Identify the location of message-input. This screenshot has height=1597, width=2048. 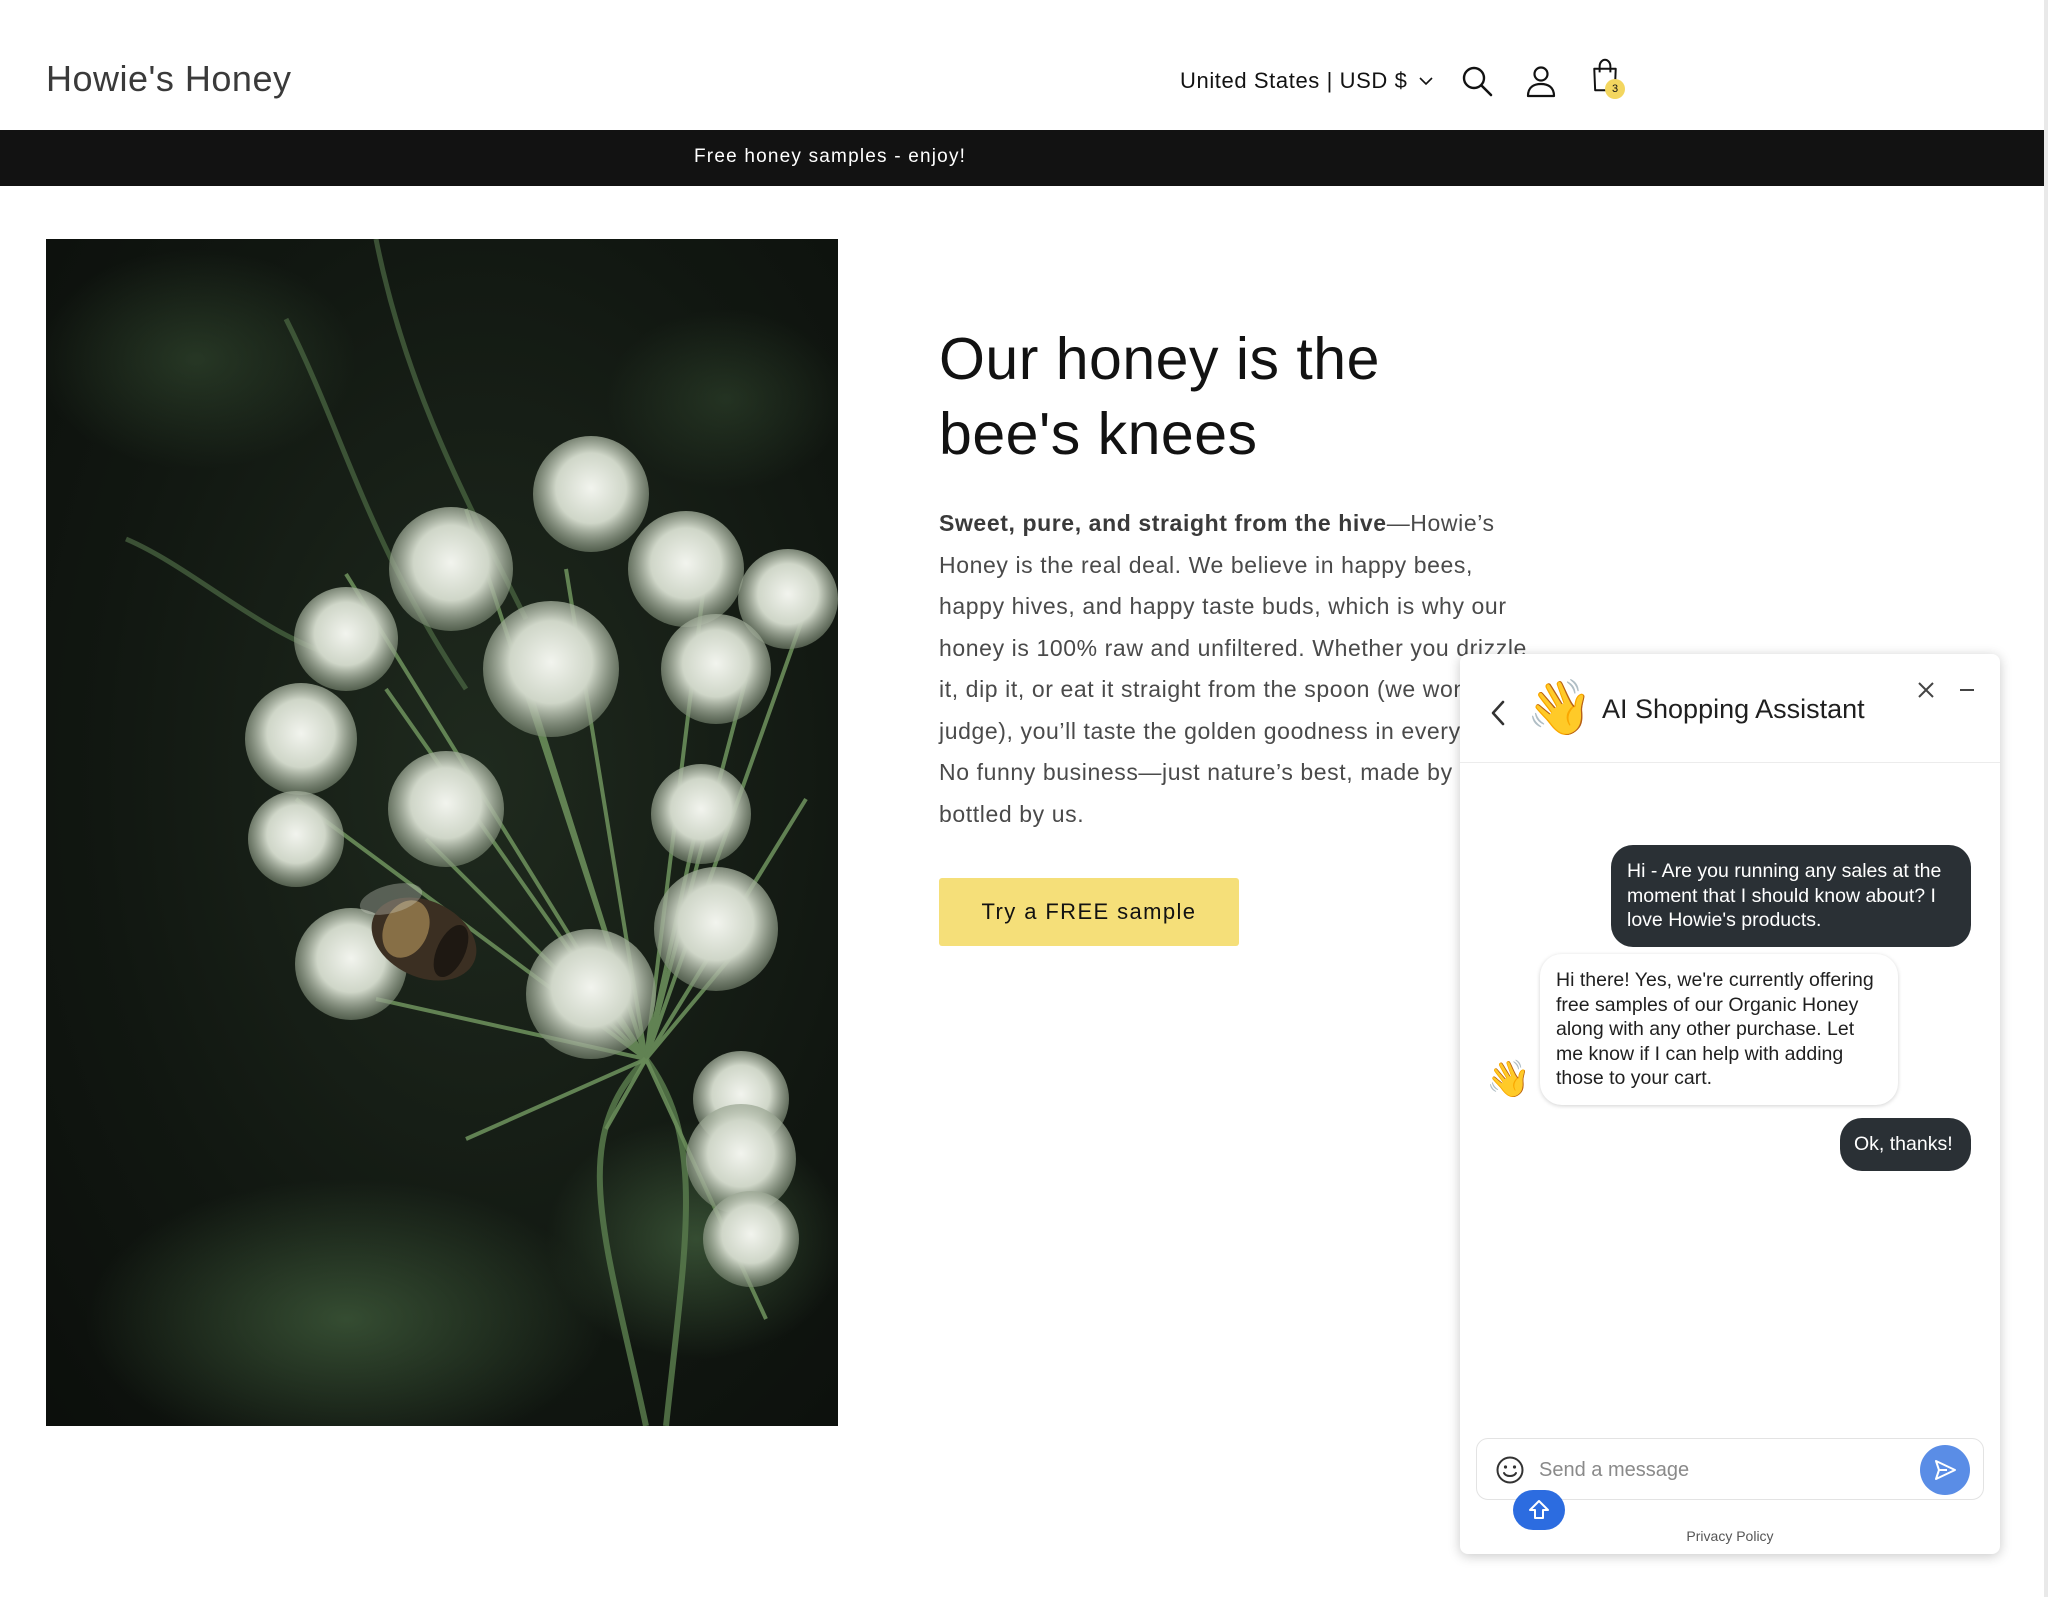
(1719, 1470).